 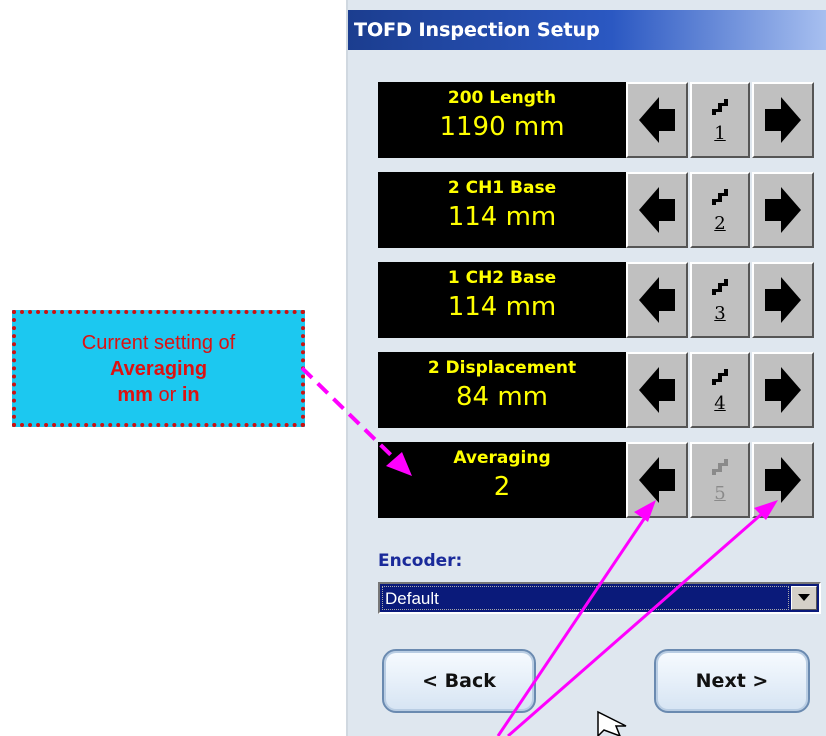 I want to click on param-value: 1190 mm, so click(x=502, y=127).